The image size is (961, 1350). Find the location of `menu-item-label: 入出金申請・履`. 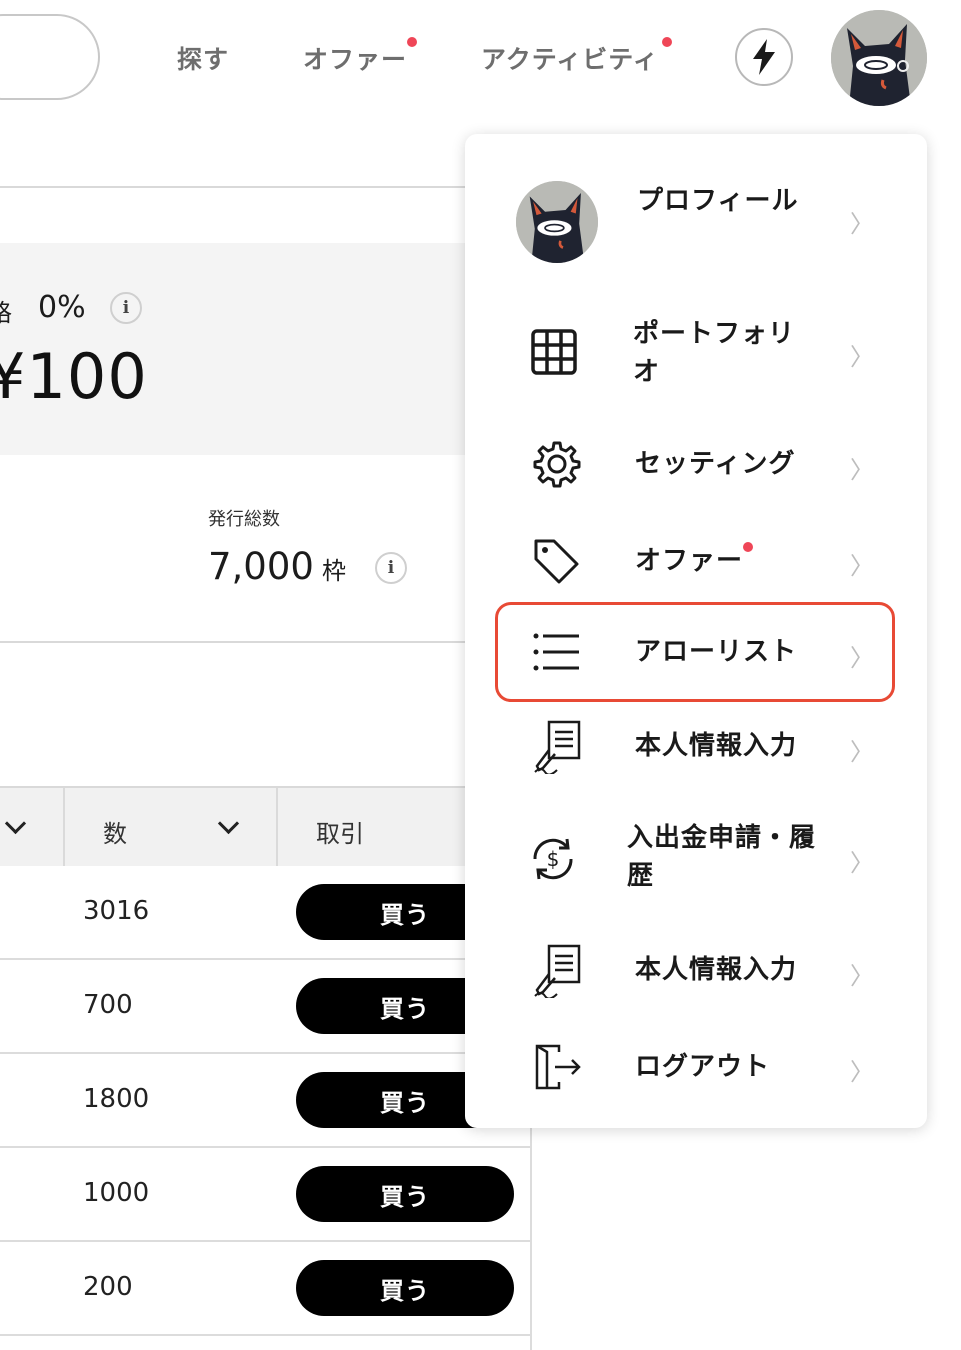

menu-item-label: 入出金申請・履 is located at coordinates (722, 838).